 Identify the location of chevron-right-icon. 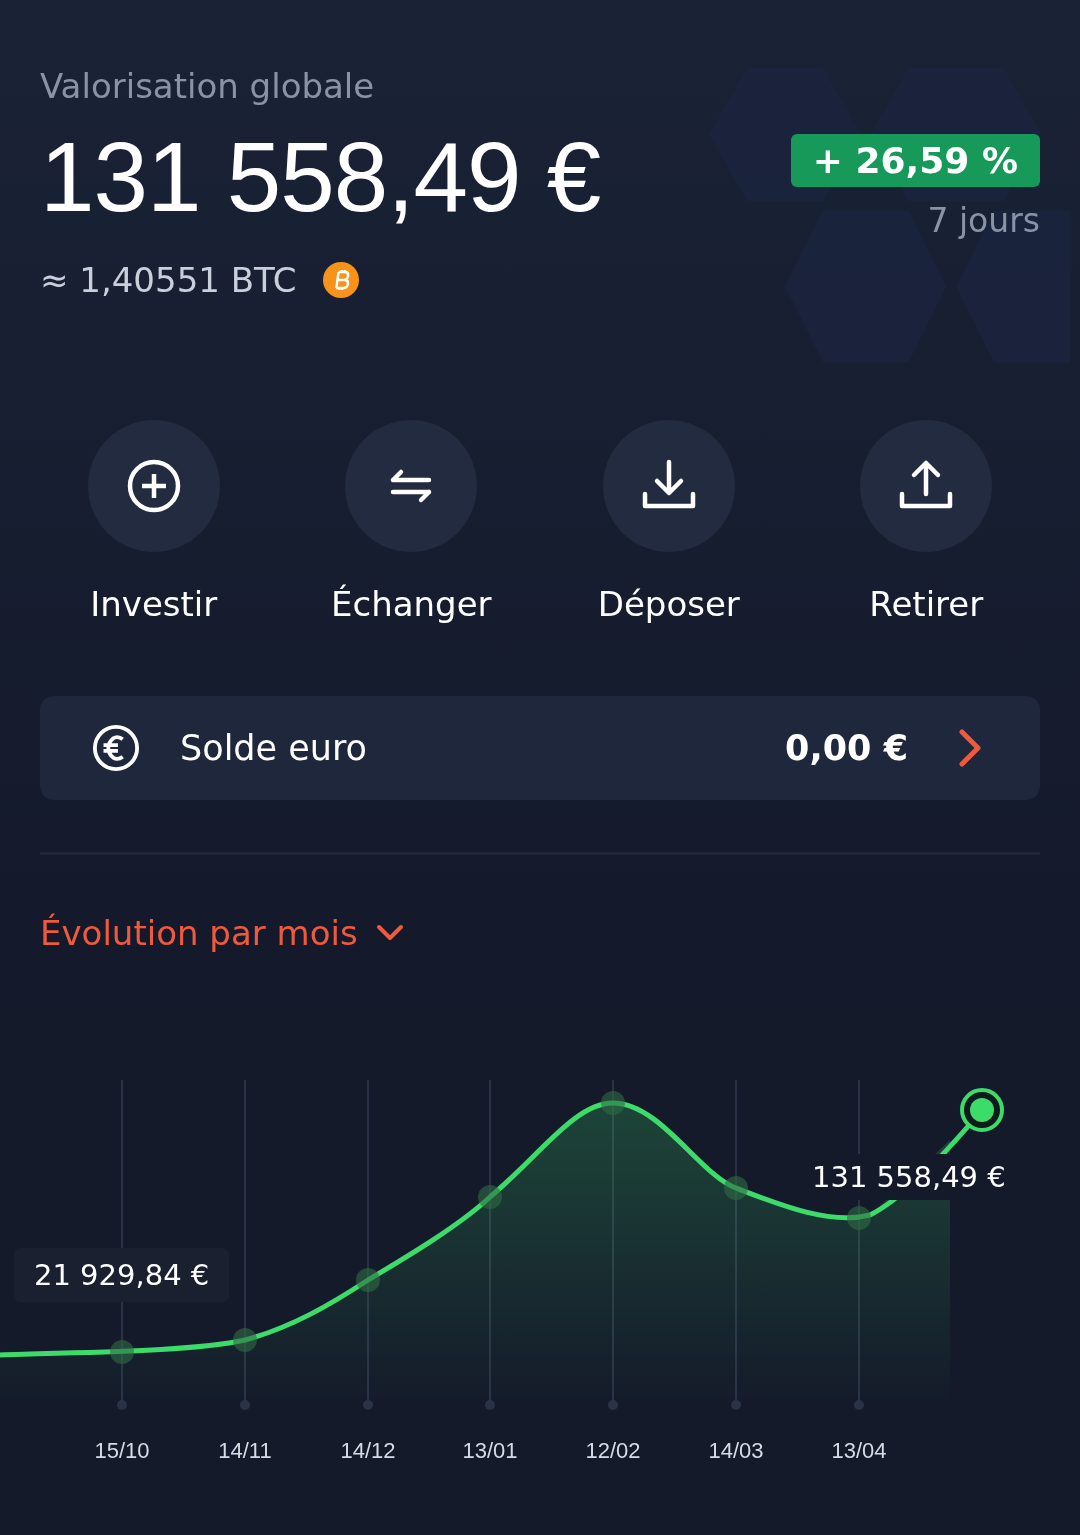
(970, 747).